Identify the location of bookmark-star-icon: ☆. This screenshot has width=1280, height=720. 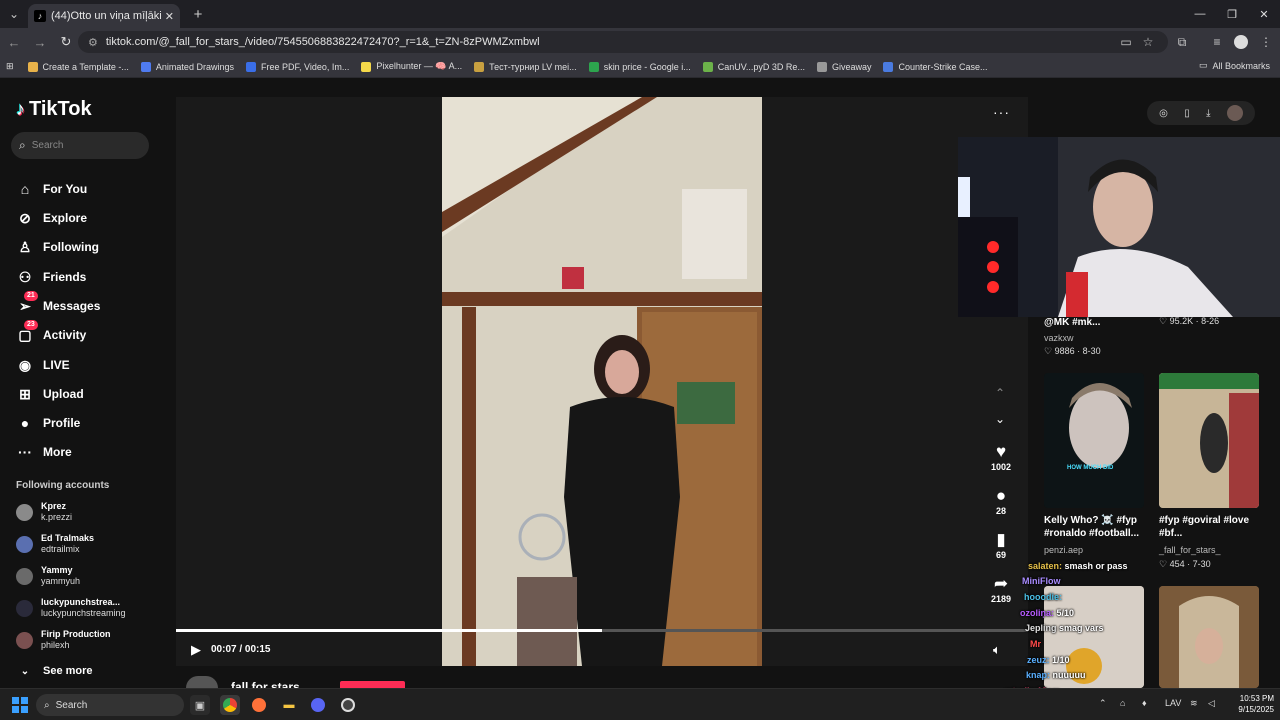
(1148, 42).